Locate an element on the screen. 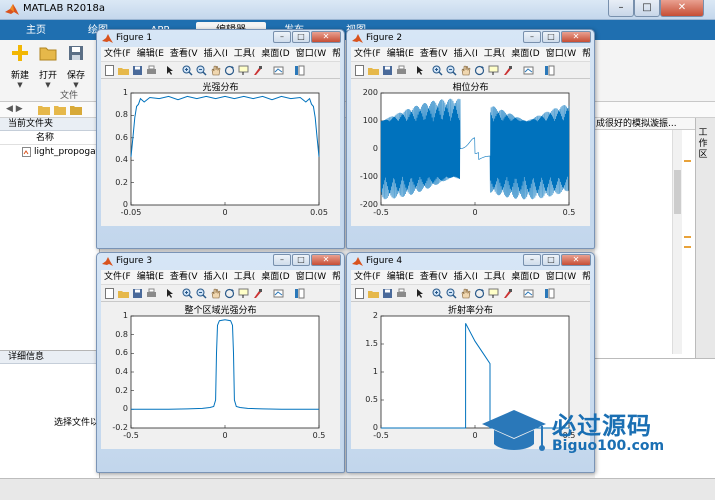  open-button: 打开 ▼ is located at coordinates (48, 66).